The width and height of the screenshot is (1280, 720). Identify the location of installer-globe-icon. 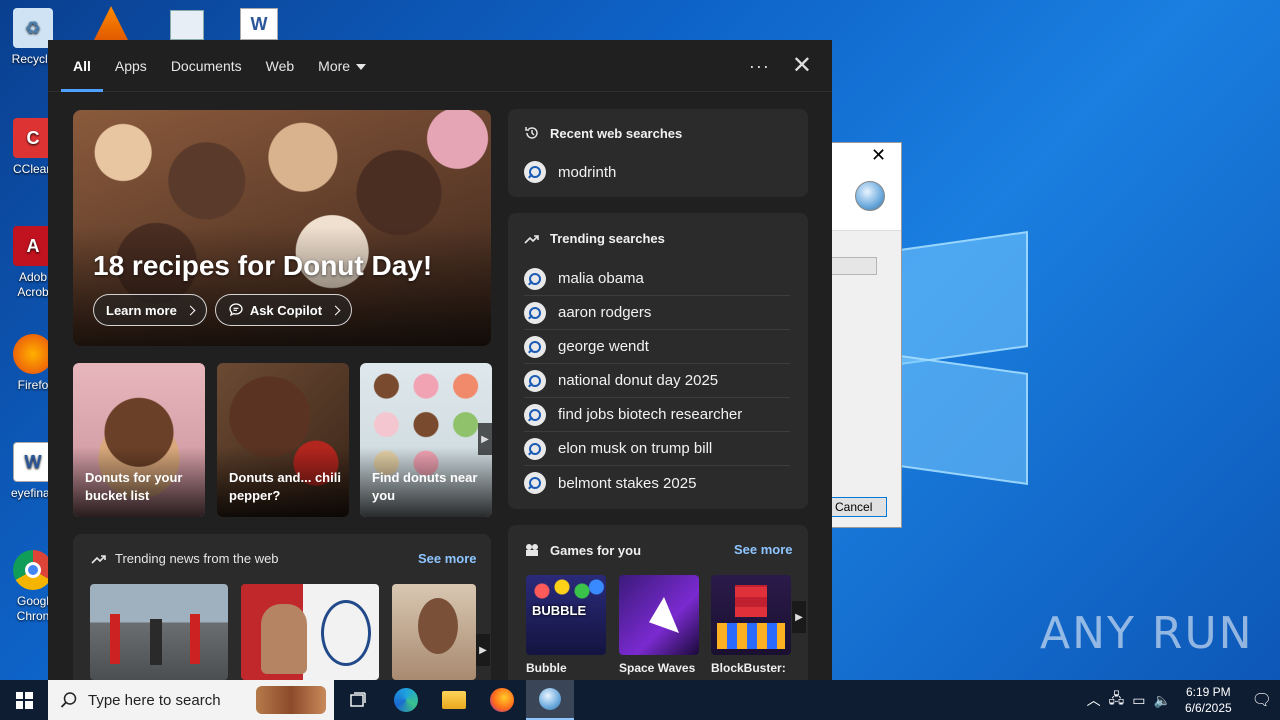
(550, 699).